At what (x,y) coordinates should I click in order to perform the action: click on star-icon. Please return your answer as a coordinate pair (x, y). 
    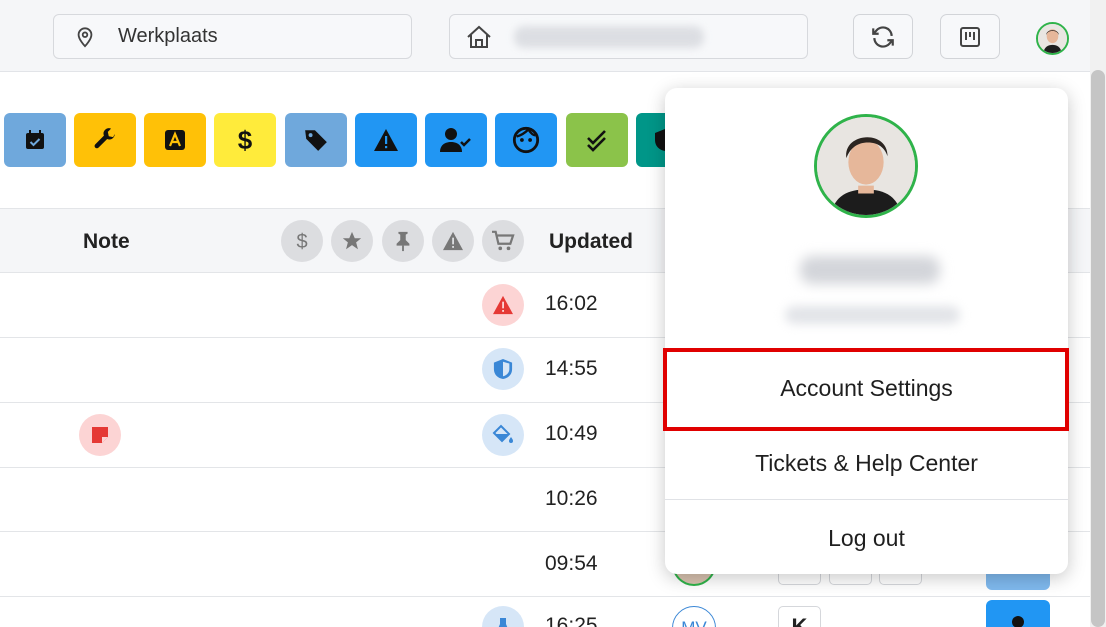
    Looking at the image, I should click on (352, 240).